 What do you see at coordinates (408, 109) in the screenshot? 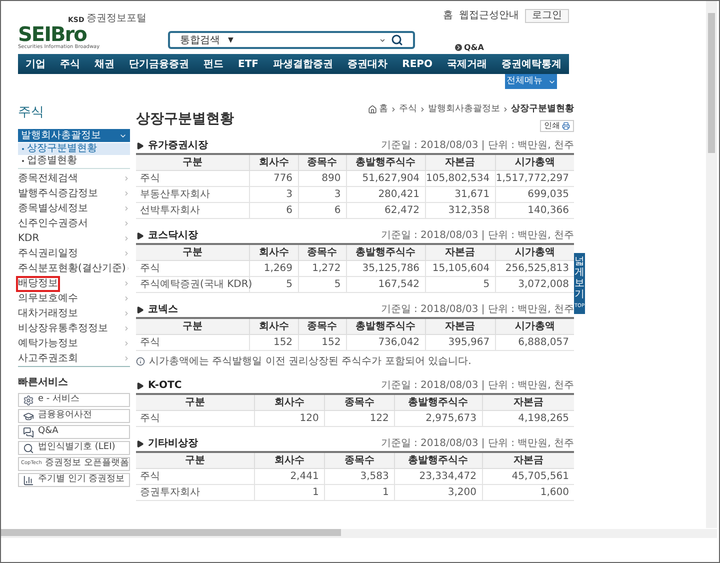
I see `breadcrumb-link: 주식` at bounding box center [408, 109].